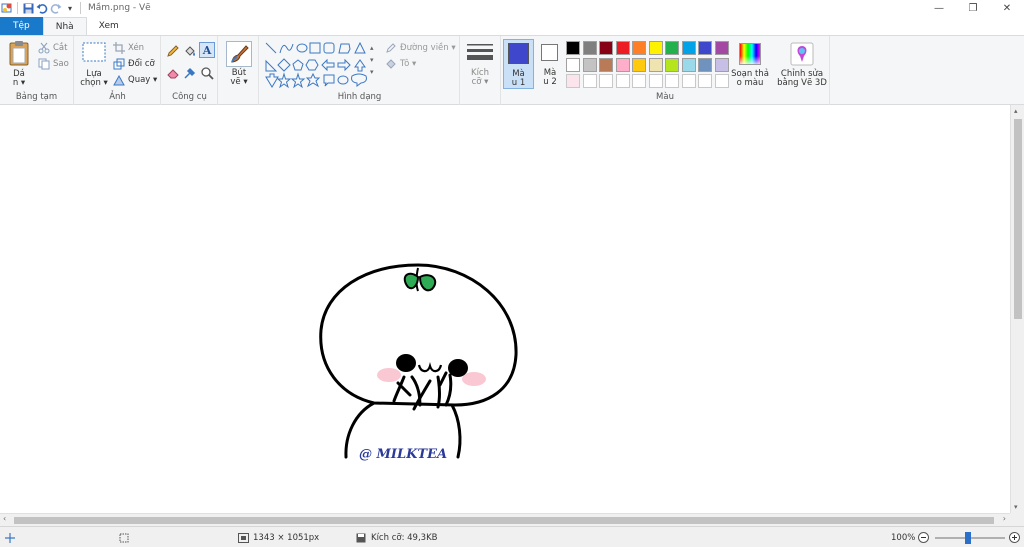  Describe the element at coordinates (117, 97) in the screenshot. I see `image-group-label: Ảnh` at that location.